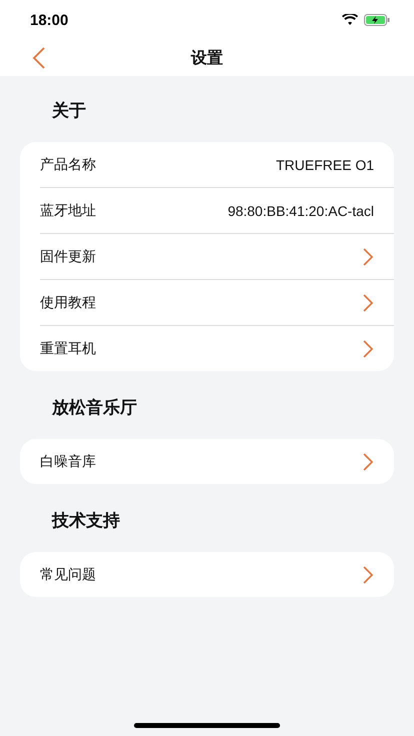 The image size is (414, 736). What do you see at coordinates (217, 461) in the screenshot?
I see `settings-row: 白噪音库` at bounding box center [217, 461].